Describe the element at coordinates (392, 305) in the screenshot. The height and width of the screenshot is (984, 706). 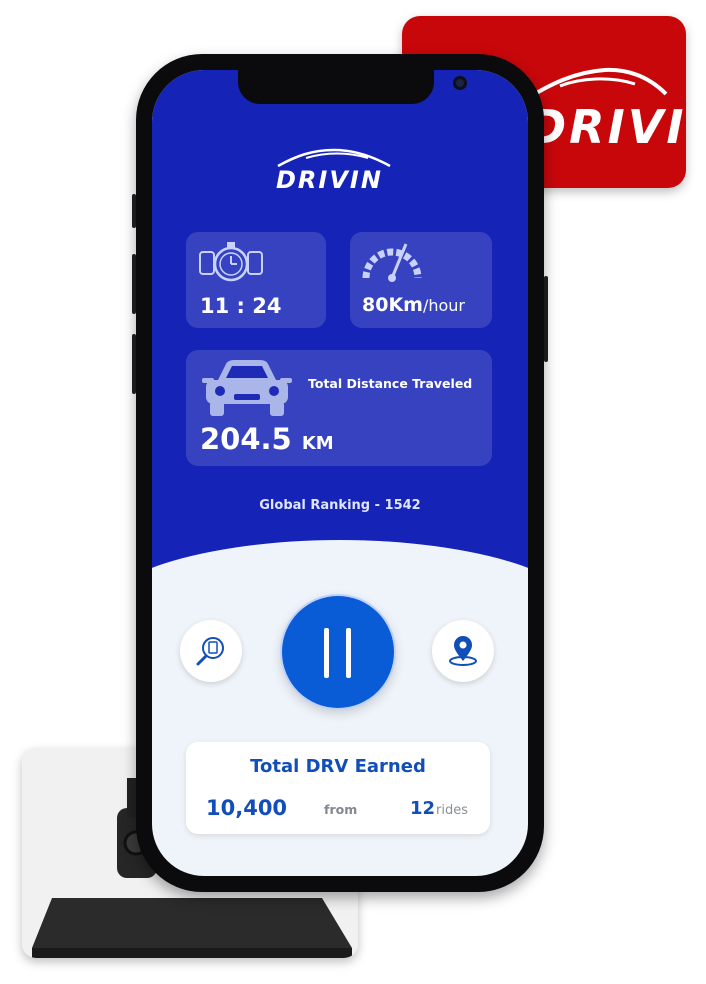
I see `speed-value: 80Km` at that location.